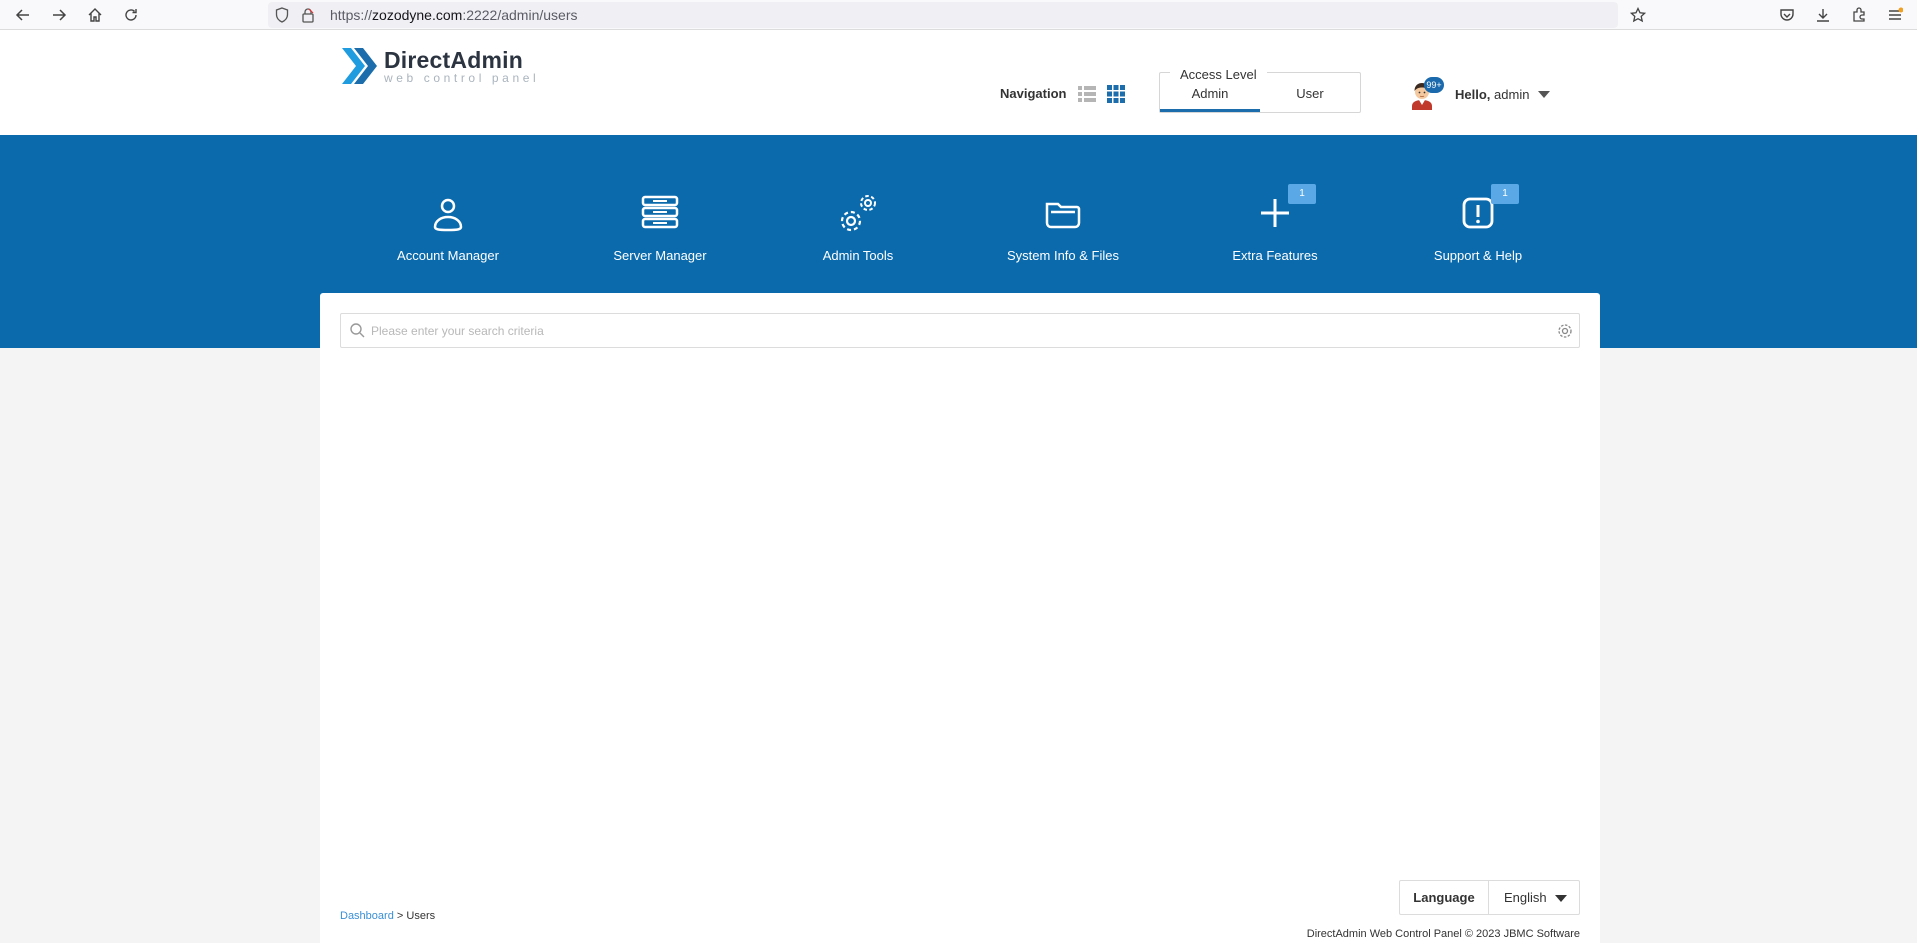 The height and width of the screenshot is (943, 1917). Describe the element at coordinates (1489, 897) in the screenshot. I see `language-selector: Language English` at that location.